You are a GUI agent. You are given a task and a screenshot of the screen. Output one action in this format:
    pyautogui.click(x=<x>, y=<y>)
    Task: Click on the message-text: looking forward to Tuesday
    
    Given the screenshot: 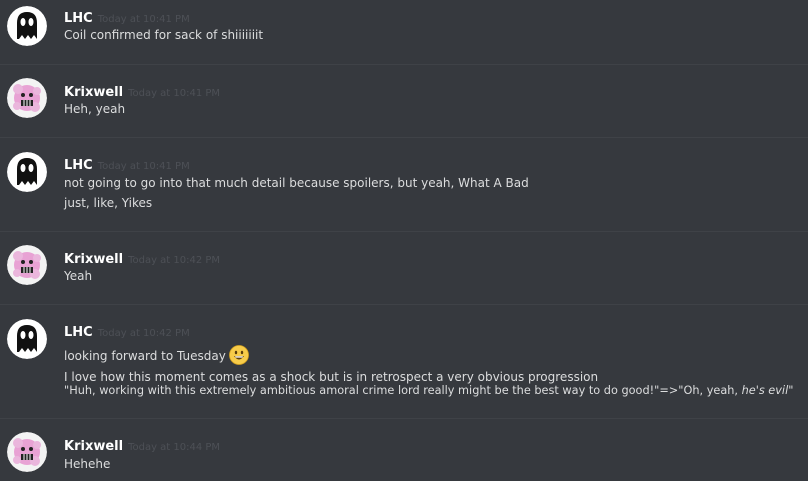 What is the action you would take?
    pyautogui.click(x=145, y=356)
    